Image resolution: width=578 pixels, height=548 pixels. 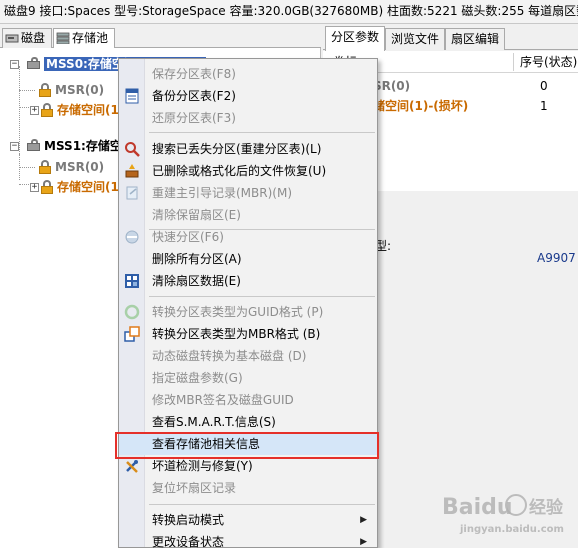 I want to click on menu-item-backup-partition-table: 备份分区表(F2), so click(x=248, y=96).